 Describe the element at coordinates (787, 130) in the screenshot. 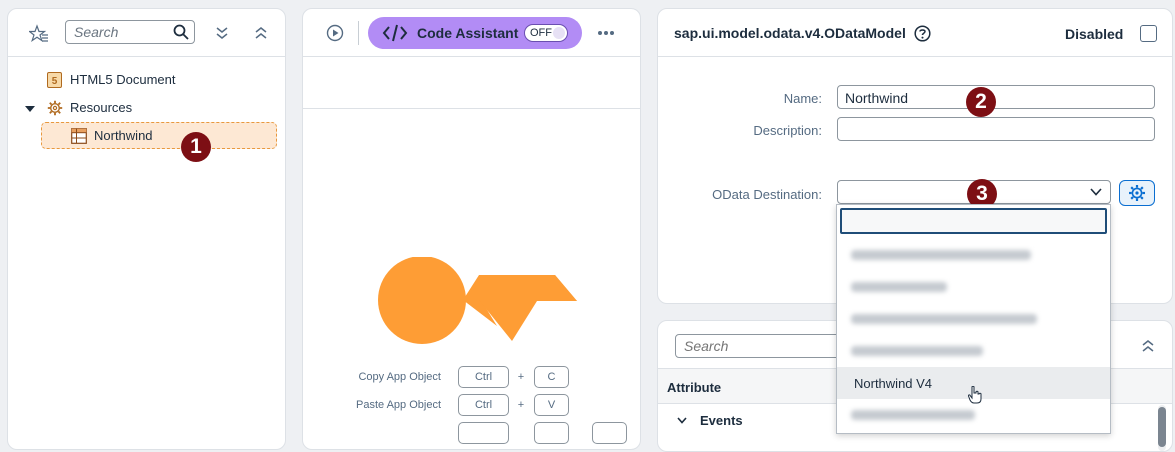

I see `description-label: Description:` at that location.